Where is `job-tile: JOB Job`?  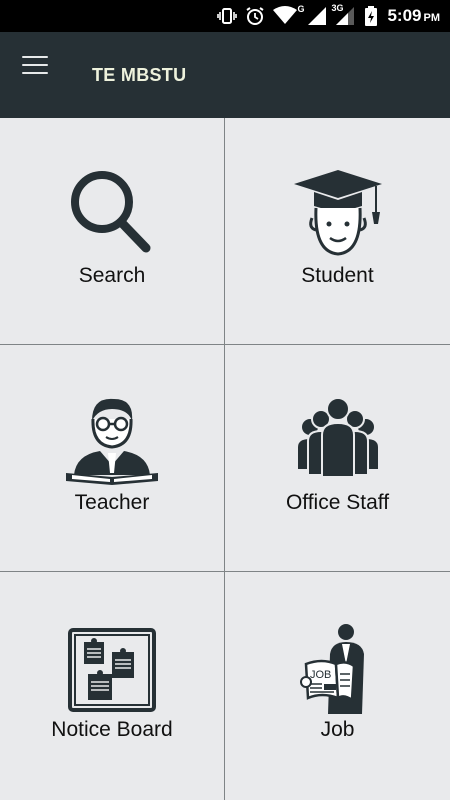 job-tile: JOB Job is located at coordinates (337, 686).